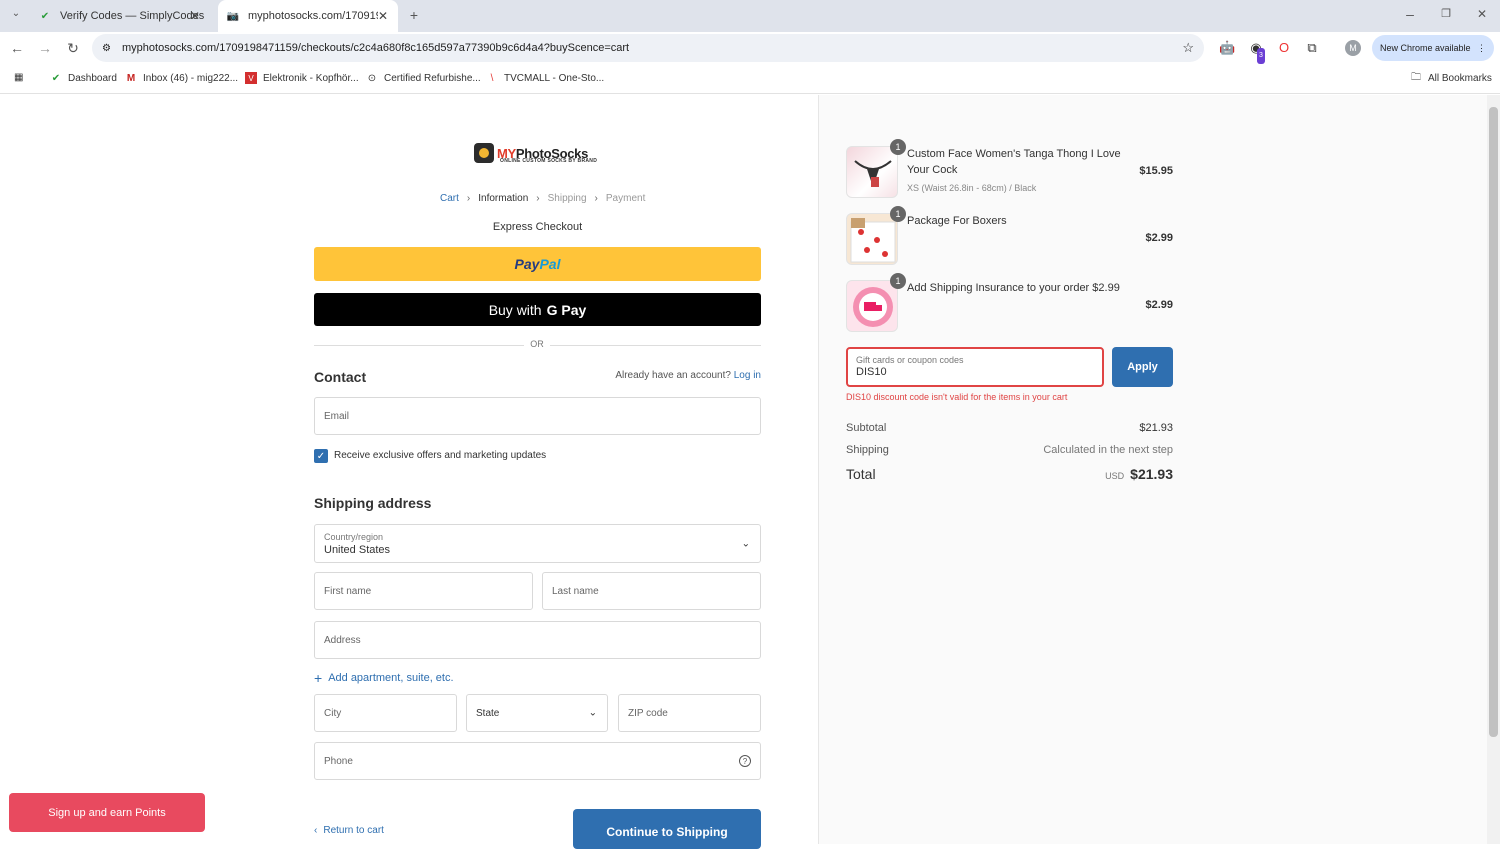 Image resolution: width=1500 pixels, height=849 pixels. Describe the element at coordinates (385, 713) in the screenshot. I see `city-field: City` at that location.